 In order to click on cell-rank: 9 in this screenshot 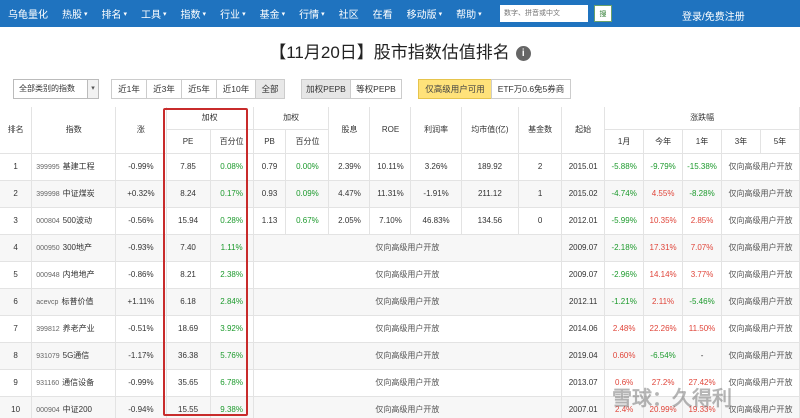, I will do `click(16, 383)`.